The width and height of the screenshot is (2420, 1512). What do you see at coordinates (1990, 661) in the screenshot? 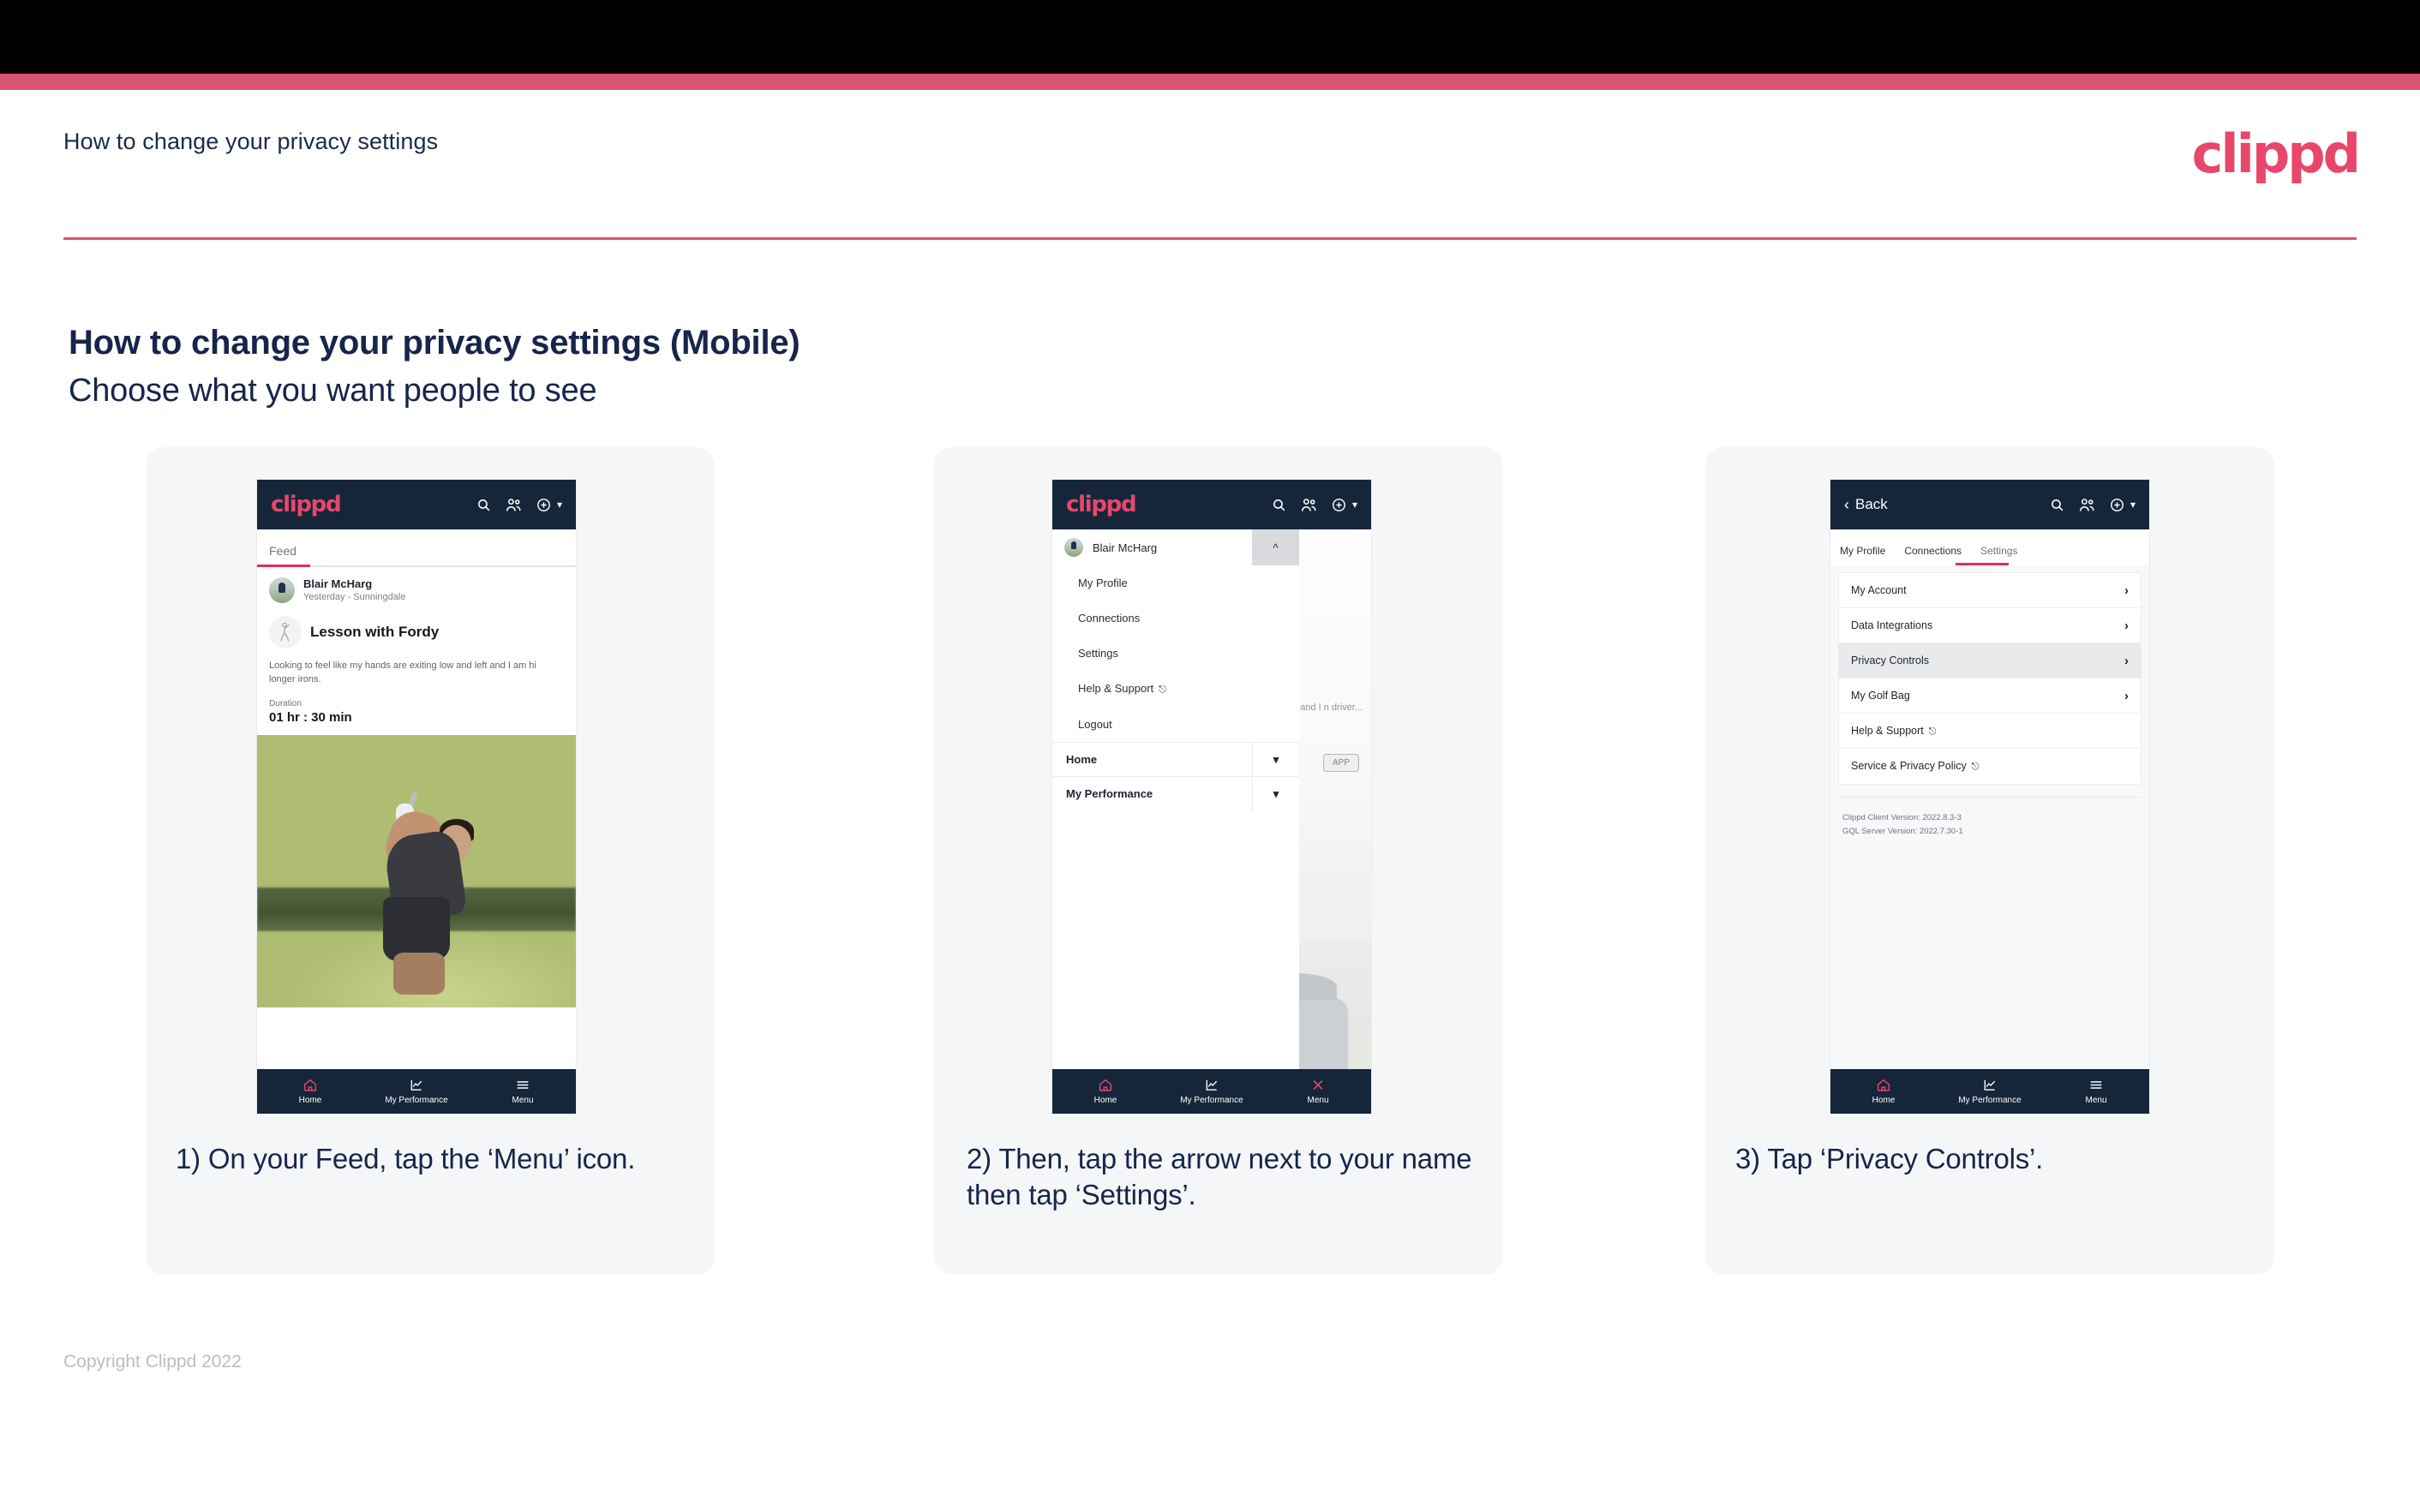
I see `settings-row-privacy-controls: Privacy Controls ›` at bounding box center [1990, 661].